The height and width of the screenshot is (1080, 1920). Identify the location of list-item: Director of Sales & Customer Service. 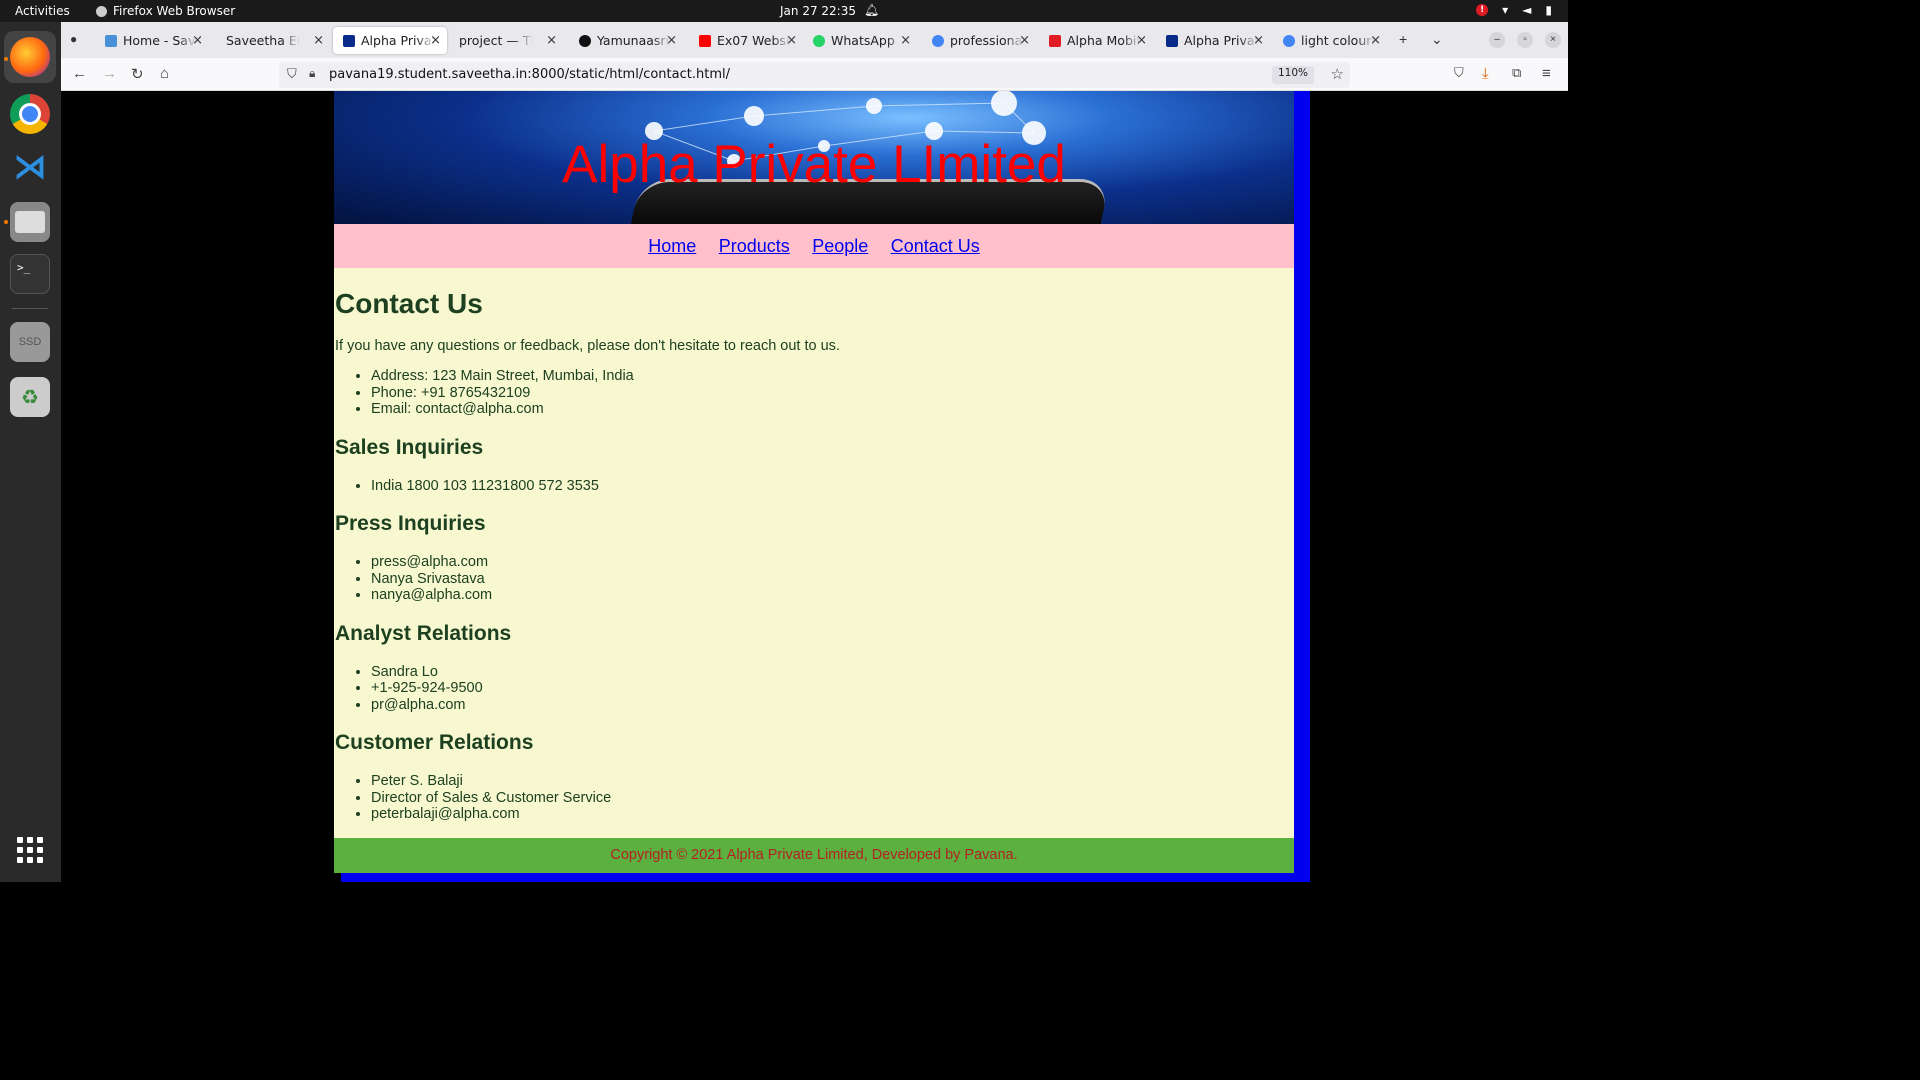
(832, 798).